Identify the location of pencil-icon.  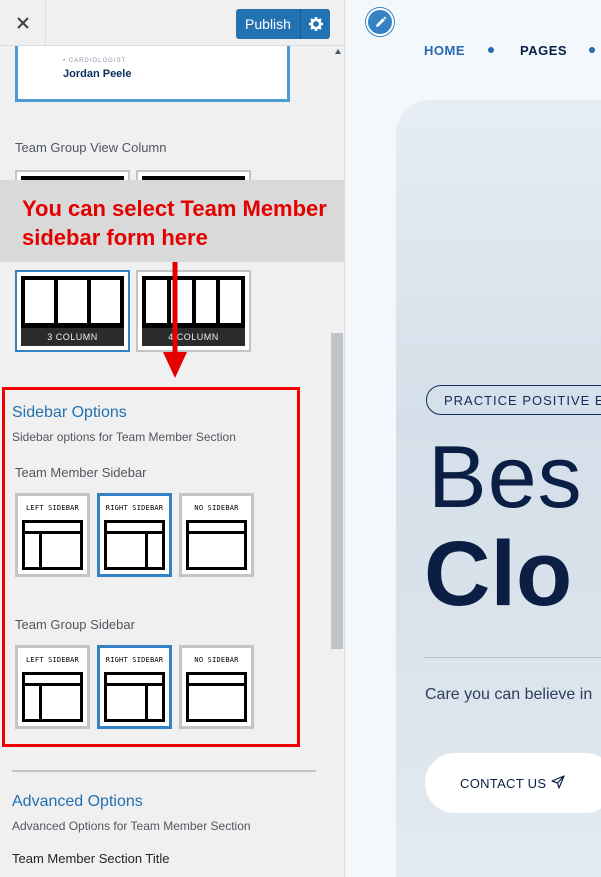
(380, 21).